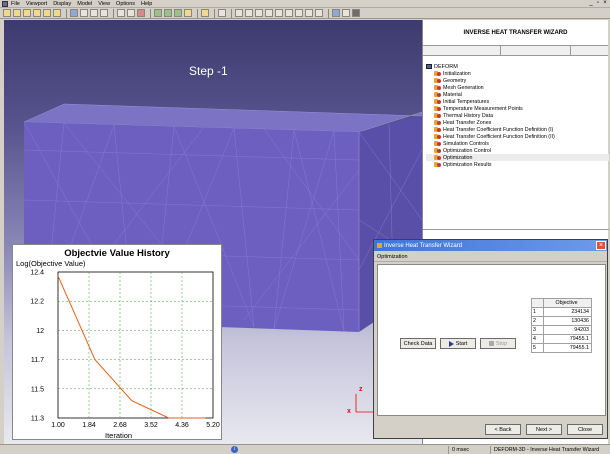 The width and height of the screenshot is (610, 454). Describe the element at coordinates (104, 4) in the screenshot. I see `menu-view: View` at that location.